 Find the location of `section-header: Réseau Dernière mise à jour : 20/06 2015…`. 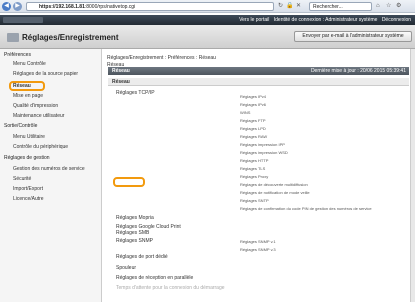

section-header: Réseau Dernière mise à jour : 20/06 2015… is located at coordinates (258, 71).